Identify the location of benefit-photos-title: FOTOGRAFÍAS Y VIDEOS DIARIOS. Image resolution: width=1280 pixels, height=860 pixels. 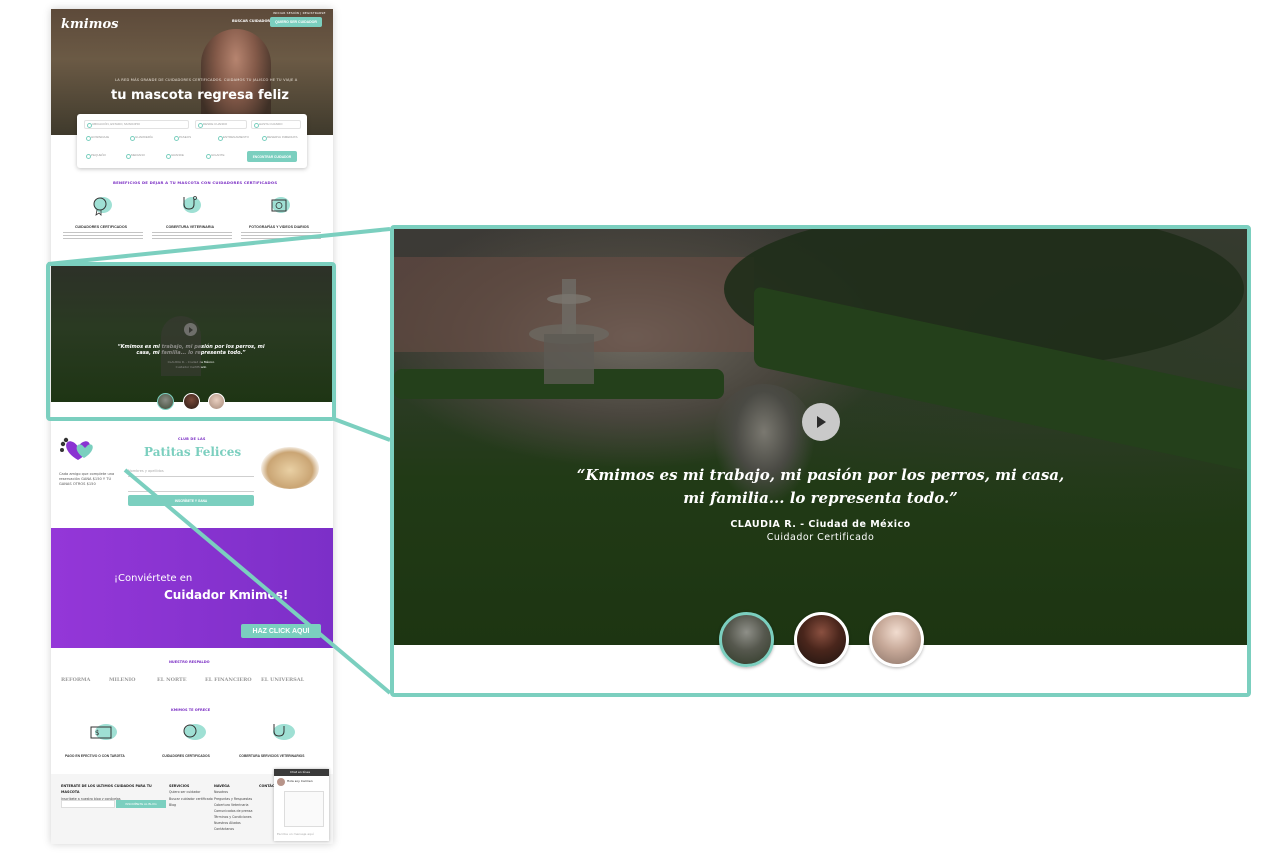
(279, 227).